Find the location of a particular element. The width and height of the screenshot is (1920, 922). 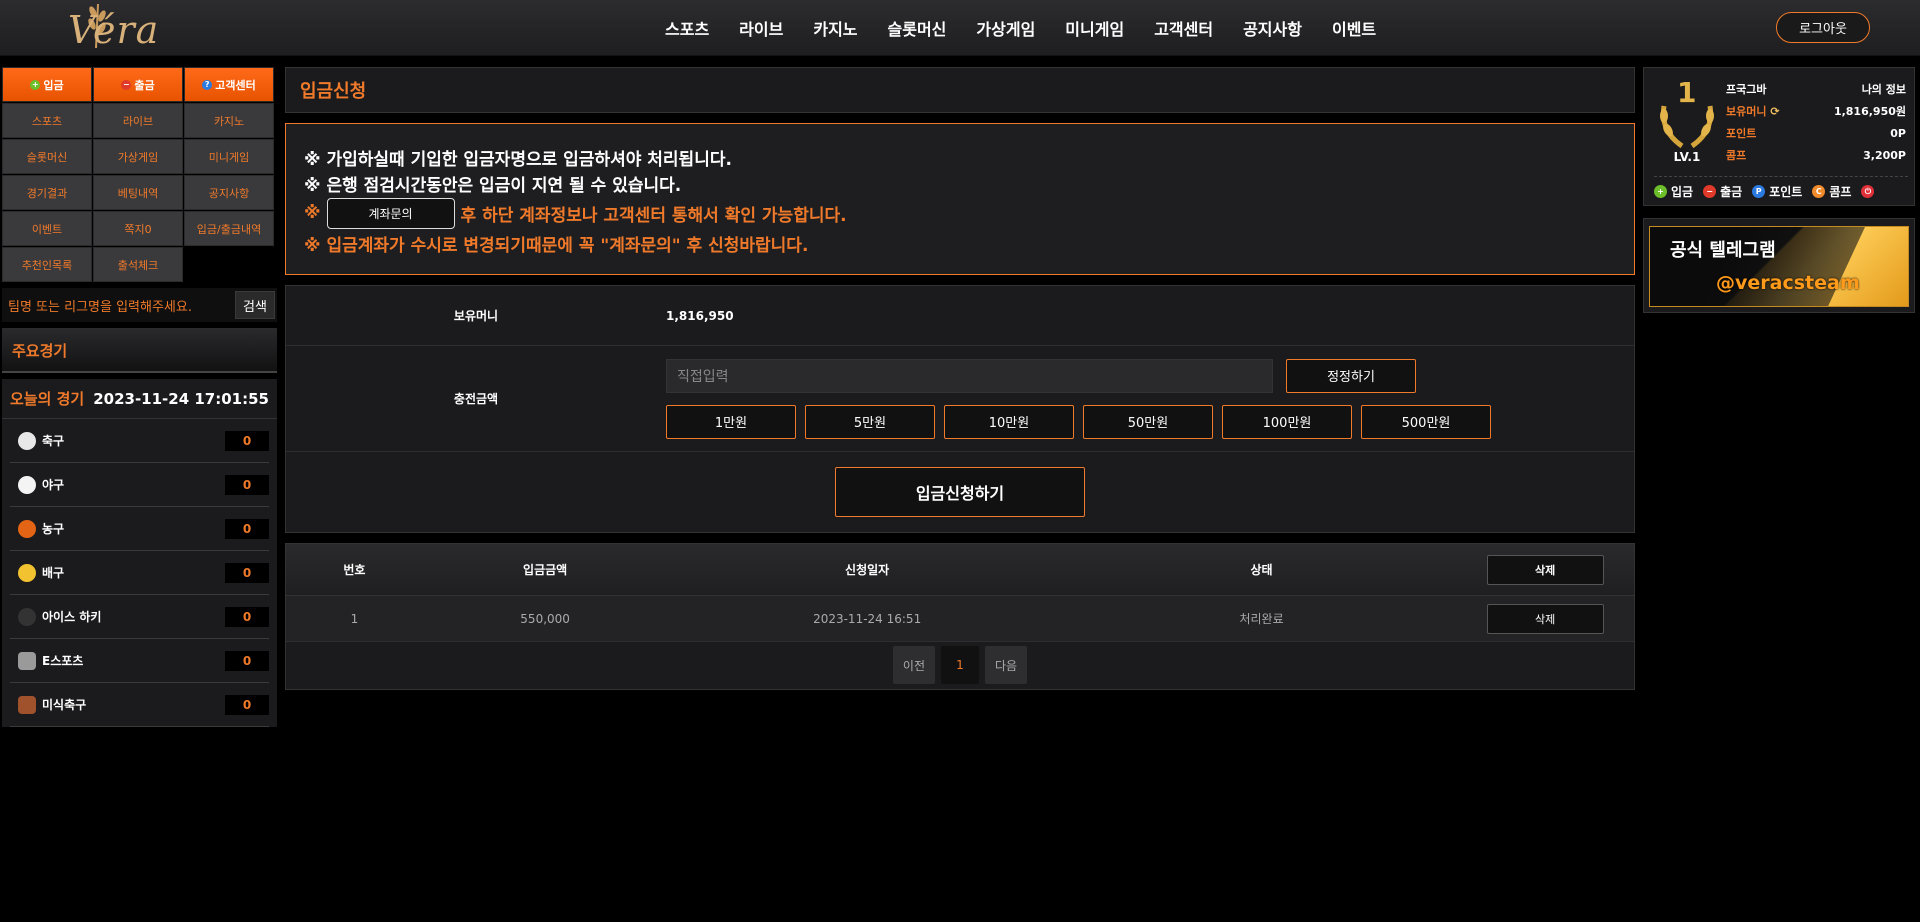

amount-button-5m: 500만원 is located at coordinates (1426, 421).